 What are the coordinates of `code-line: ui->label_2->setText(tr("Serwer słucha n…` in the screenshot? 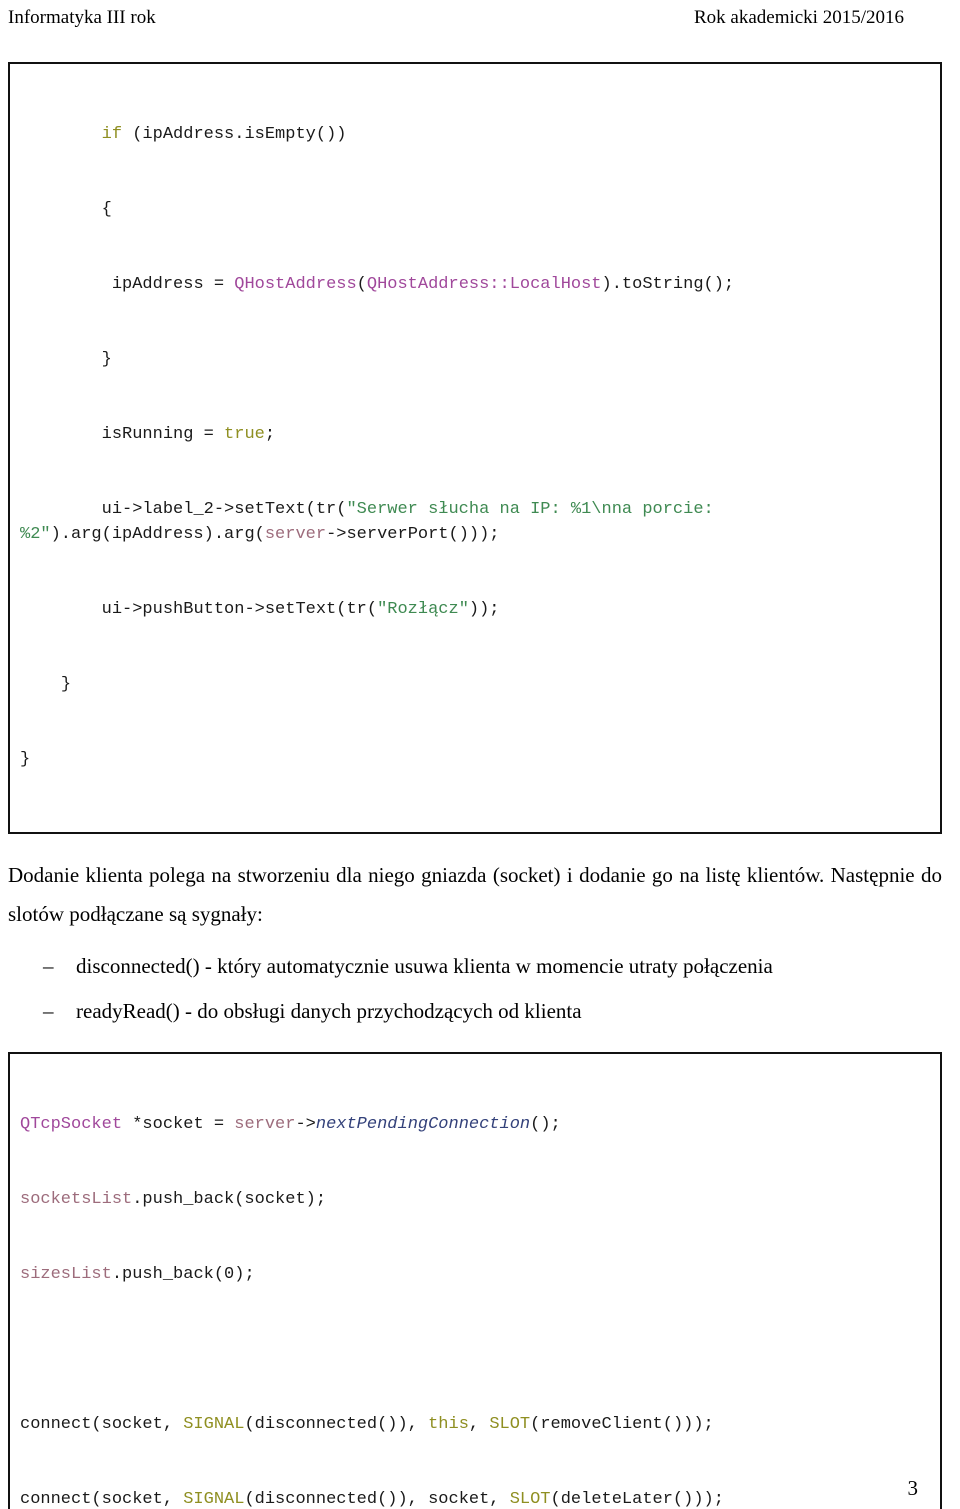 It's located at (475, 522).